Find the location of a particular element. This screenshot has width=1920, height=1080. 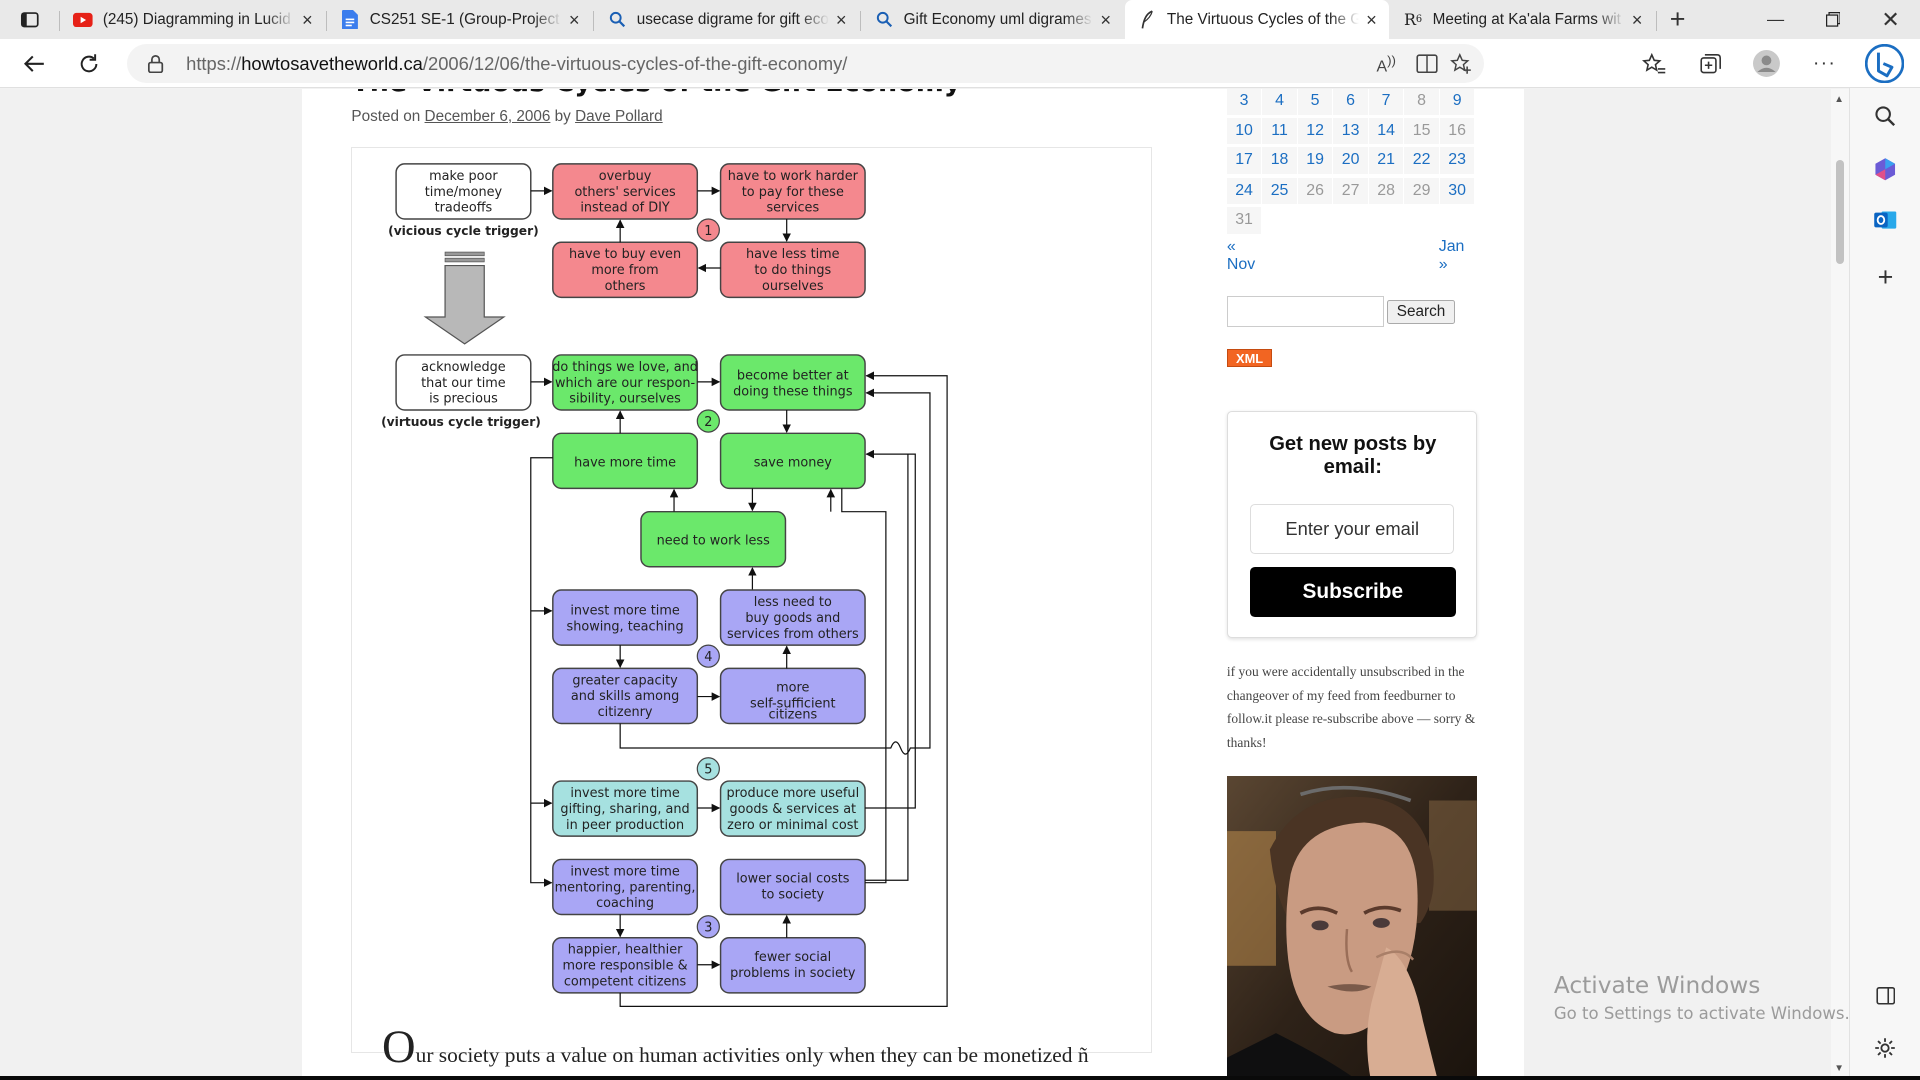

minimize-button: — is located at coordinates (1775, 19).